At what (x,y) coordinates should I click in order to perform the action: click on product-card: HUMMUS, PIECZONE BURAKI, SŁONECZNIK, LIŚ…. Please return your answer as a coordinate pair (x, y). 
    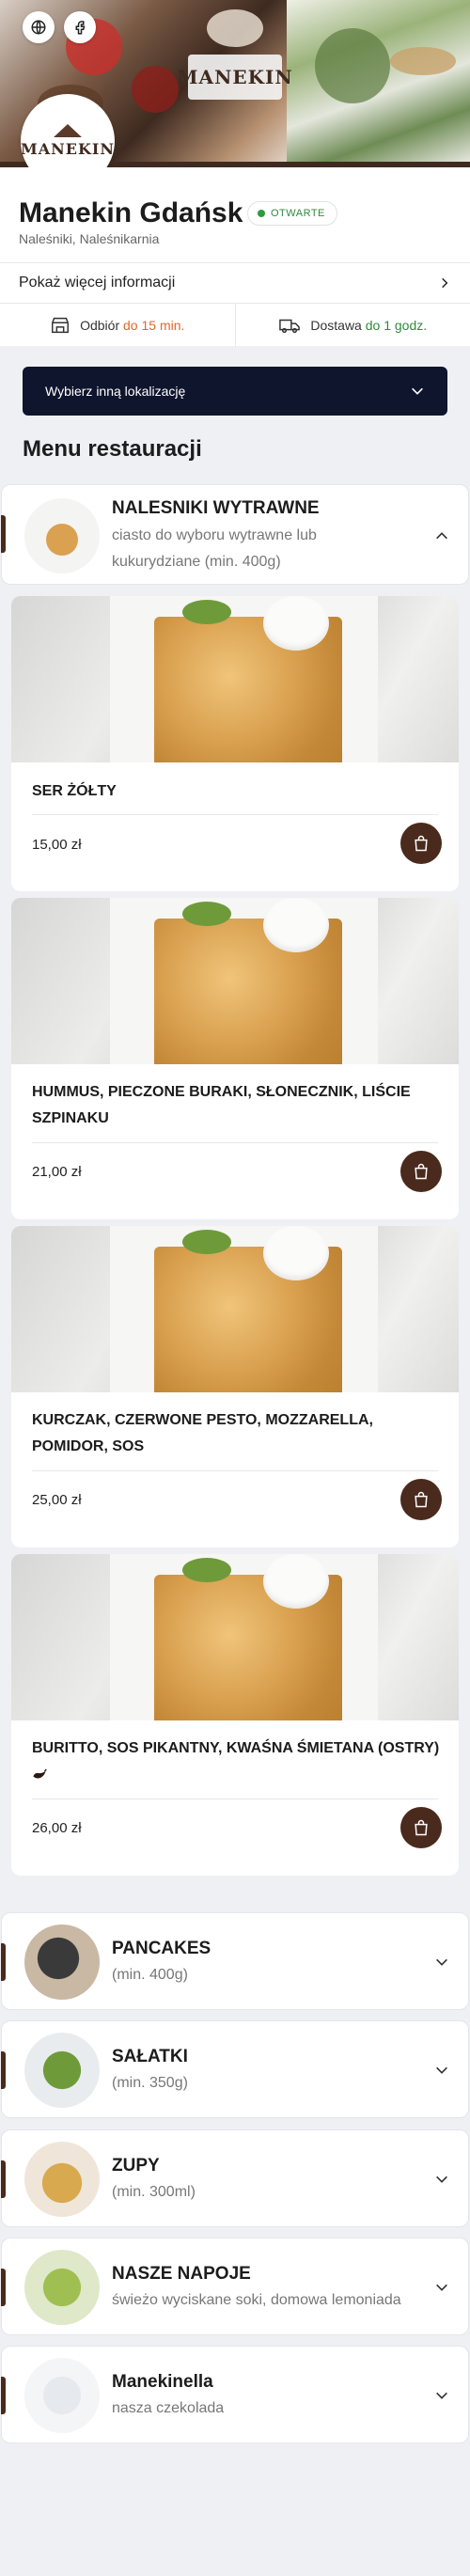
    Looking at the image, I should click on (235, 1059).